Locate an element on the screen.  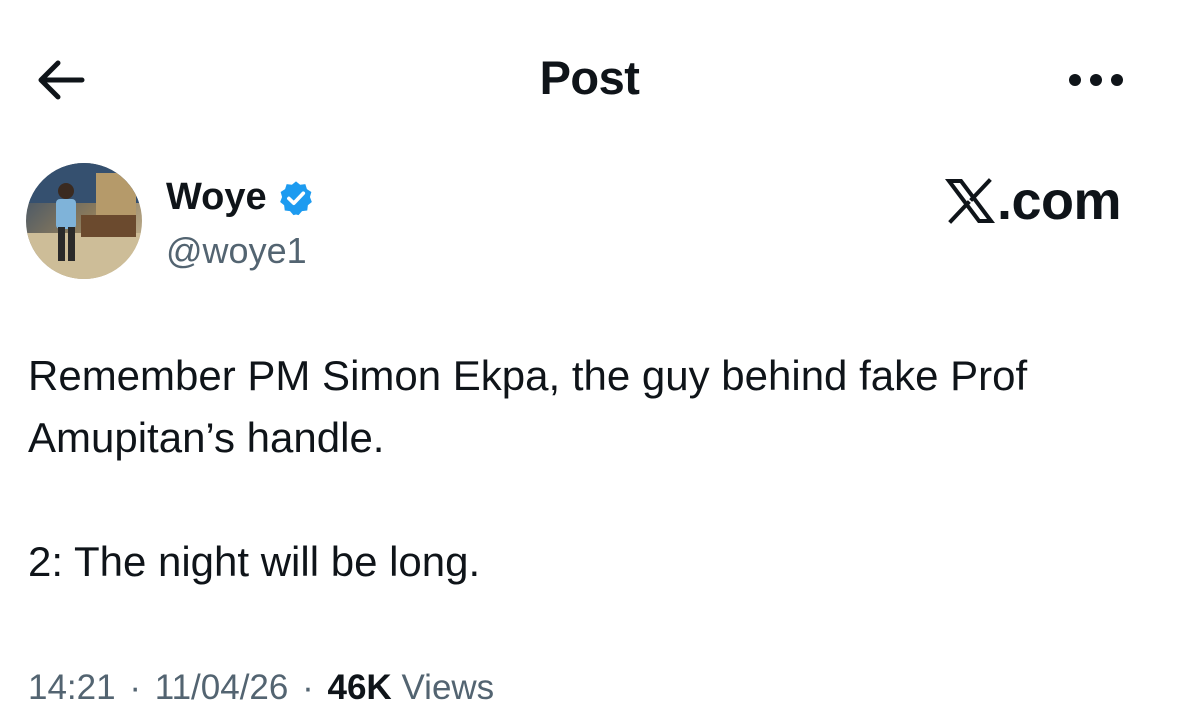
post-metadata: 14:21 · 11/04/26 · 46K Views is located at coordinates (261, 688).